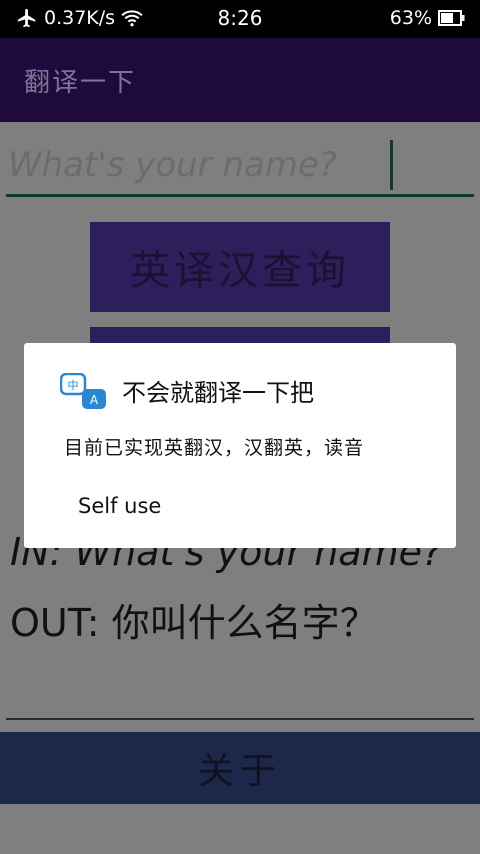  What do you see at coordinates (120, 506) in the screenshot?
I see `dialog-footer: Self use` at bounding box center [120, 506].